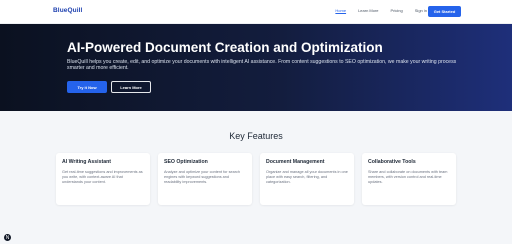 The image size is (512, 244). Describe the element at coordinates (256, 136) in the screenshot. I see `features-heading: Key Features` at that location.